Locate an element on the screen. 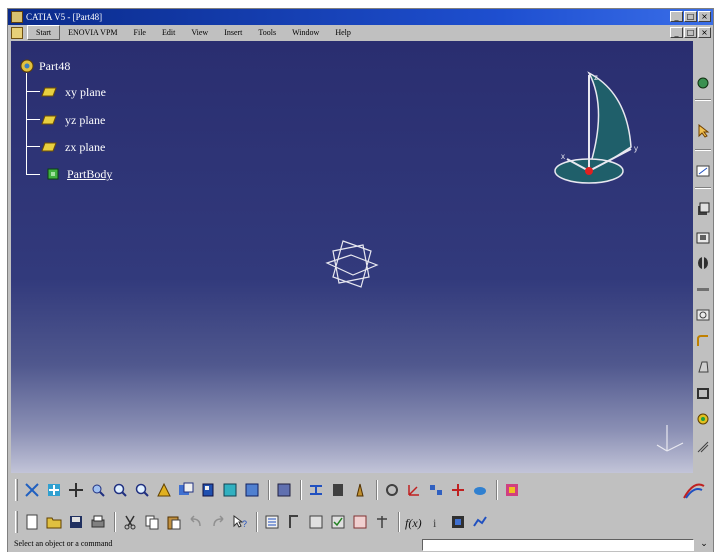 This screenshot has height=557, width=719. whats-this-icon: ? is located at coordinates (240, 522).